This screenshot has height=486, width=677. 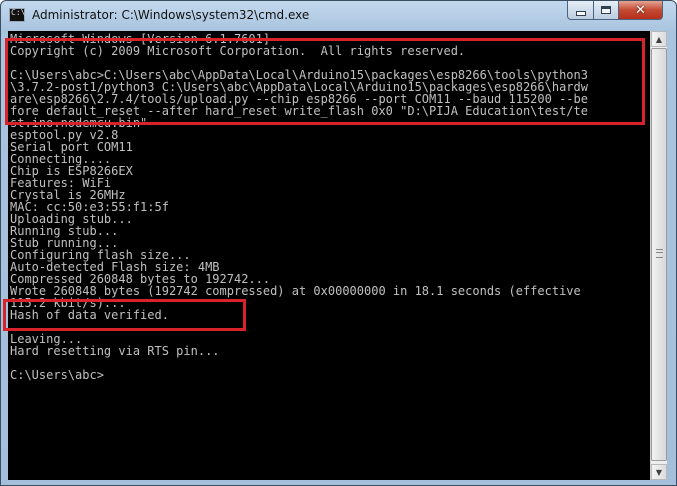 What do you see at coordinates (580, 13) in the screenshot?
I see `minimize-icon` at bounding box center [580, 13].